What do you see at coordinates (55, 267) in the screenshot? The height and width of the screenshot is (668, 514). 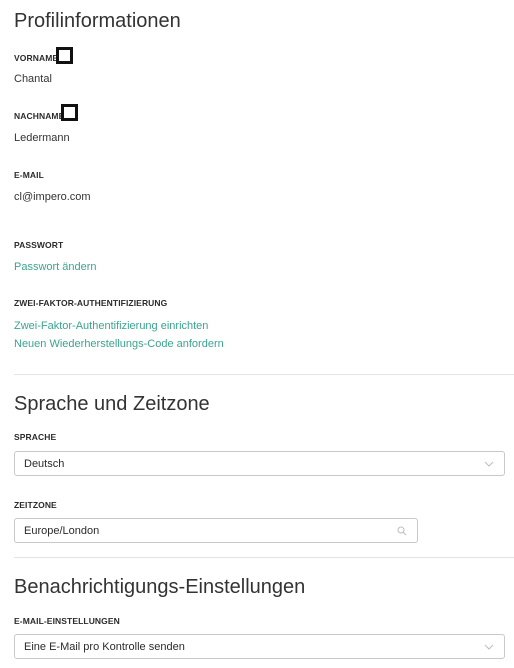 I see `change-password-link: Passwort ändern` at bounding box center [55, 267].